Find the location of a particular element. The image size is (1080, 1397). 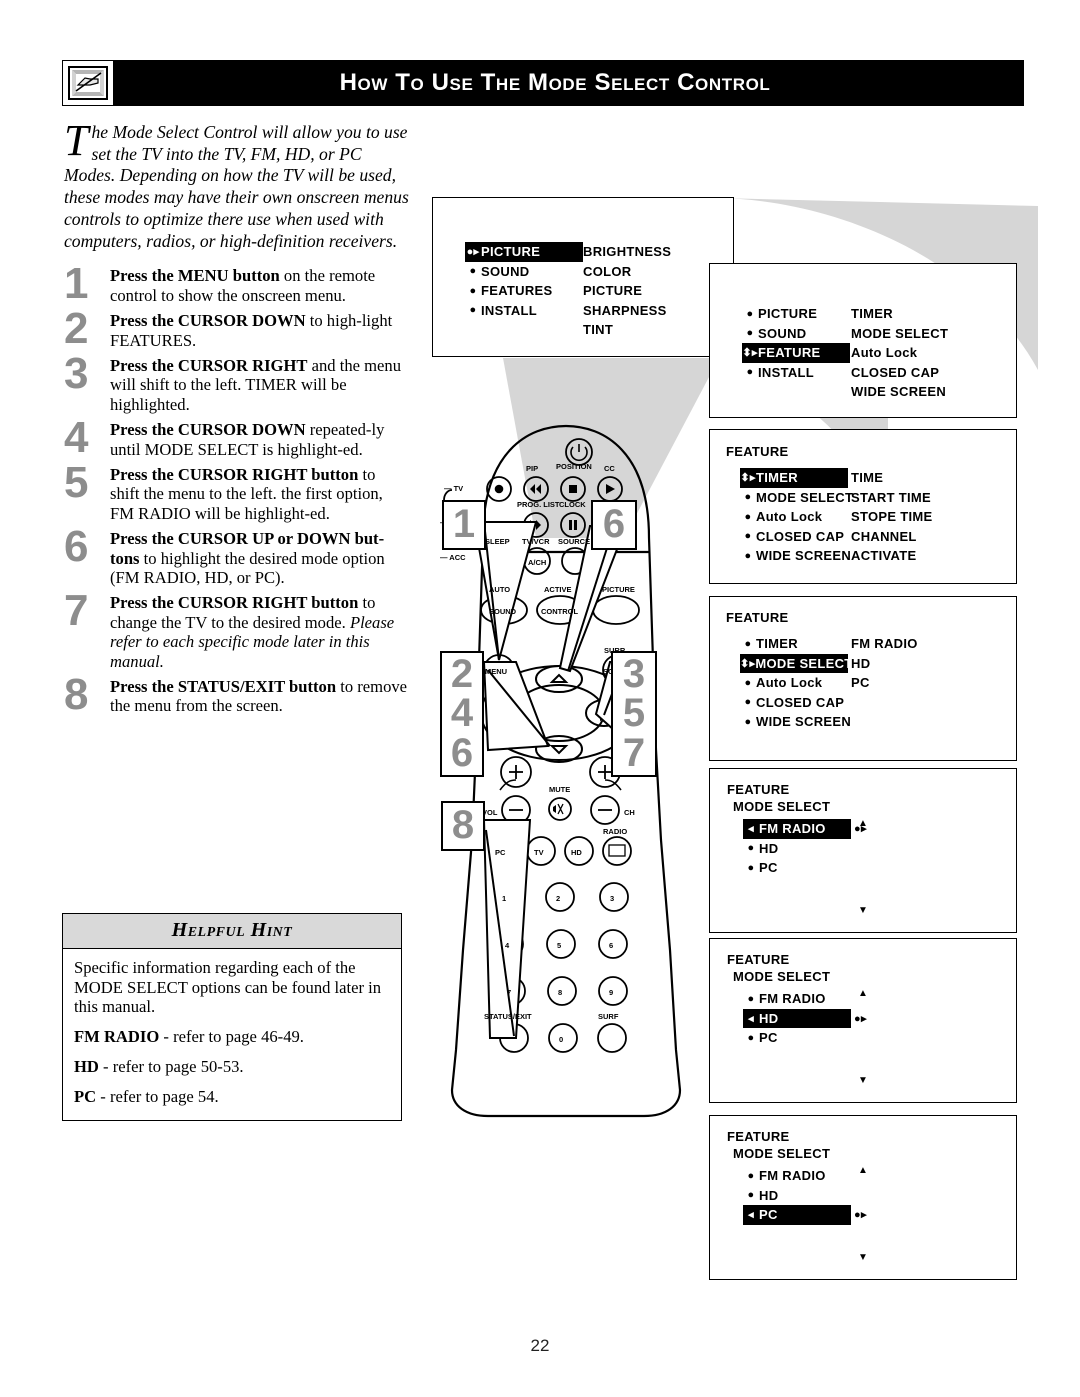

callout-steps-3-5-7: 3 5 7 is located at coordinates (634, 714).